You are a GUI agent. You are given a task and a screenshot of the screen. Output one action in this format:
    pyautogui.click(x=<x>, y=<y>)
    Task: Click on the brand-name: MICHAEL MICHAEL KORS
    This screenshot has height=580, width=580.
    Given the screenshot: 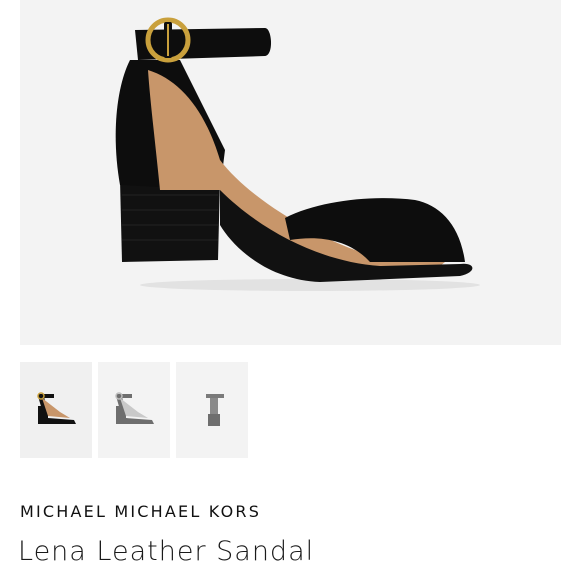 What is the action you would take?
    pyautogui.click(x=140, y=511)
    